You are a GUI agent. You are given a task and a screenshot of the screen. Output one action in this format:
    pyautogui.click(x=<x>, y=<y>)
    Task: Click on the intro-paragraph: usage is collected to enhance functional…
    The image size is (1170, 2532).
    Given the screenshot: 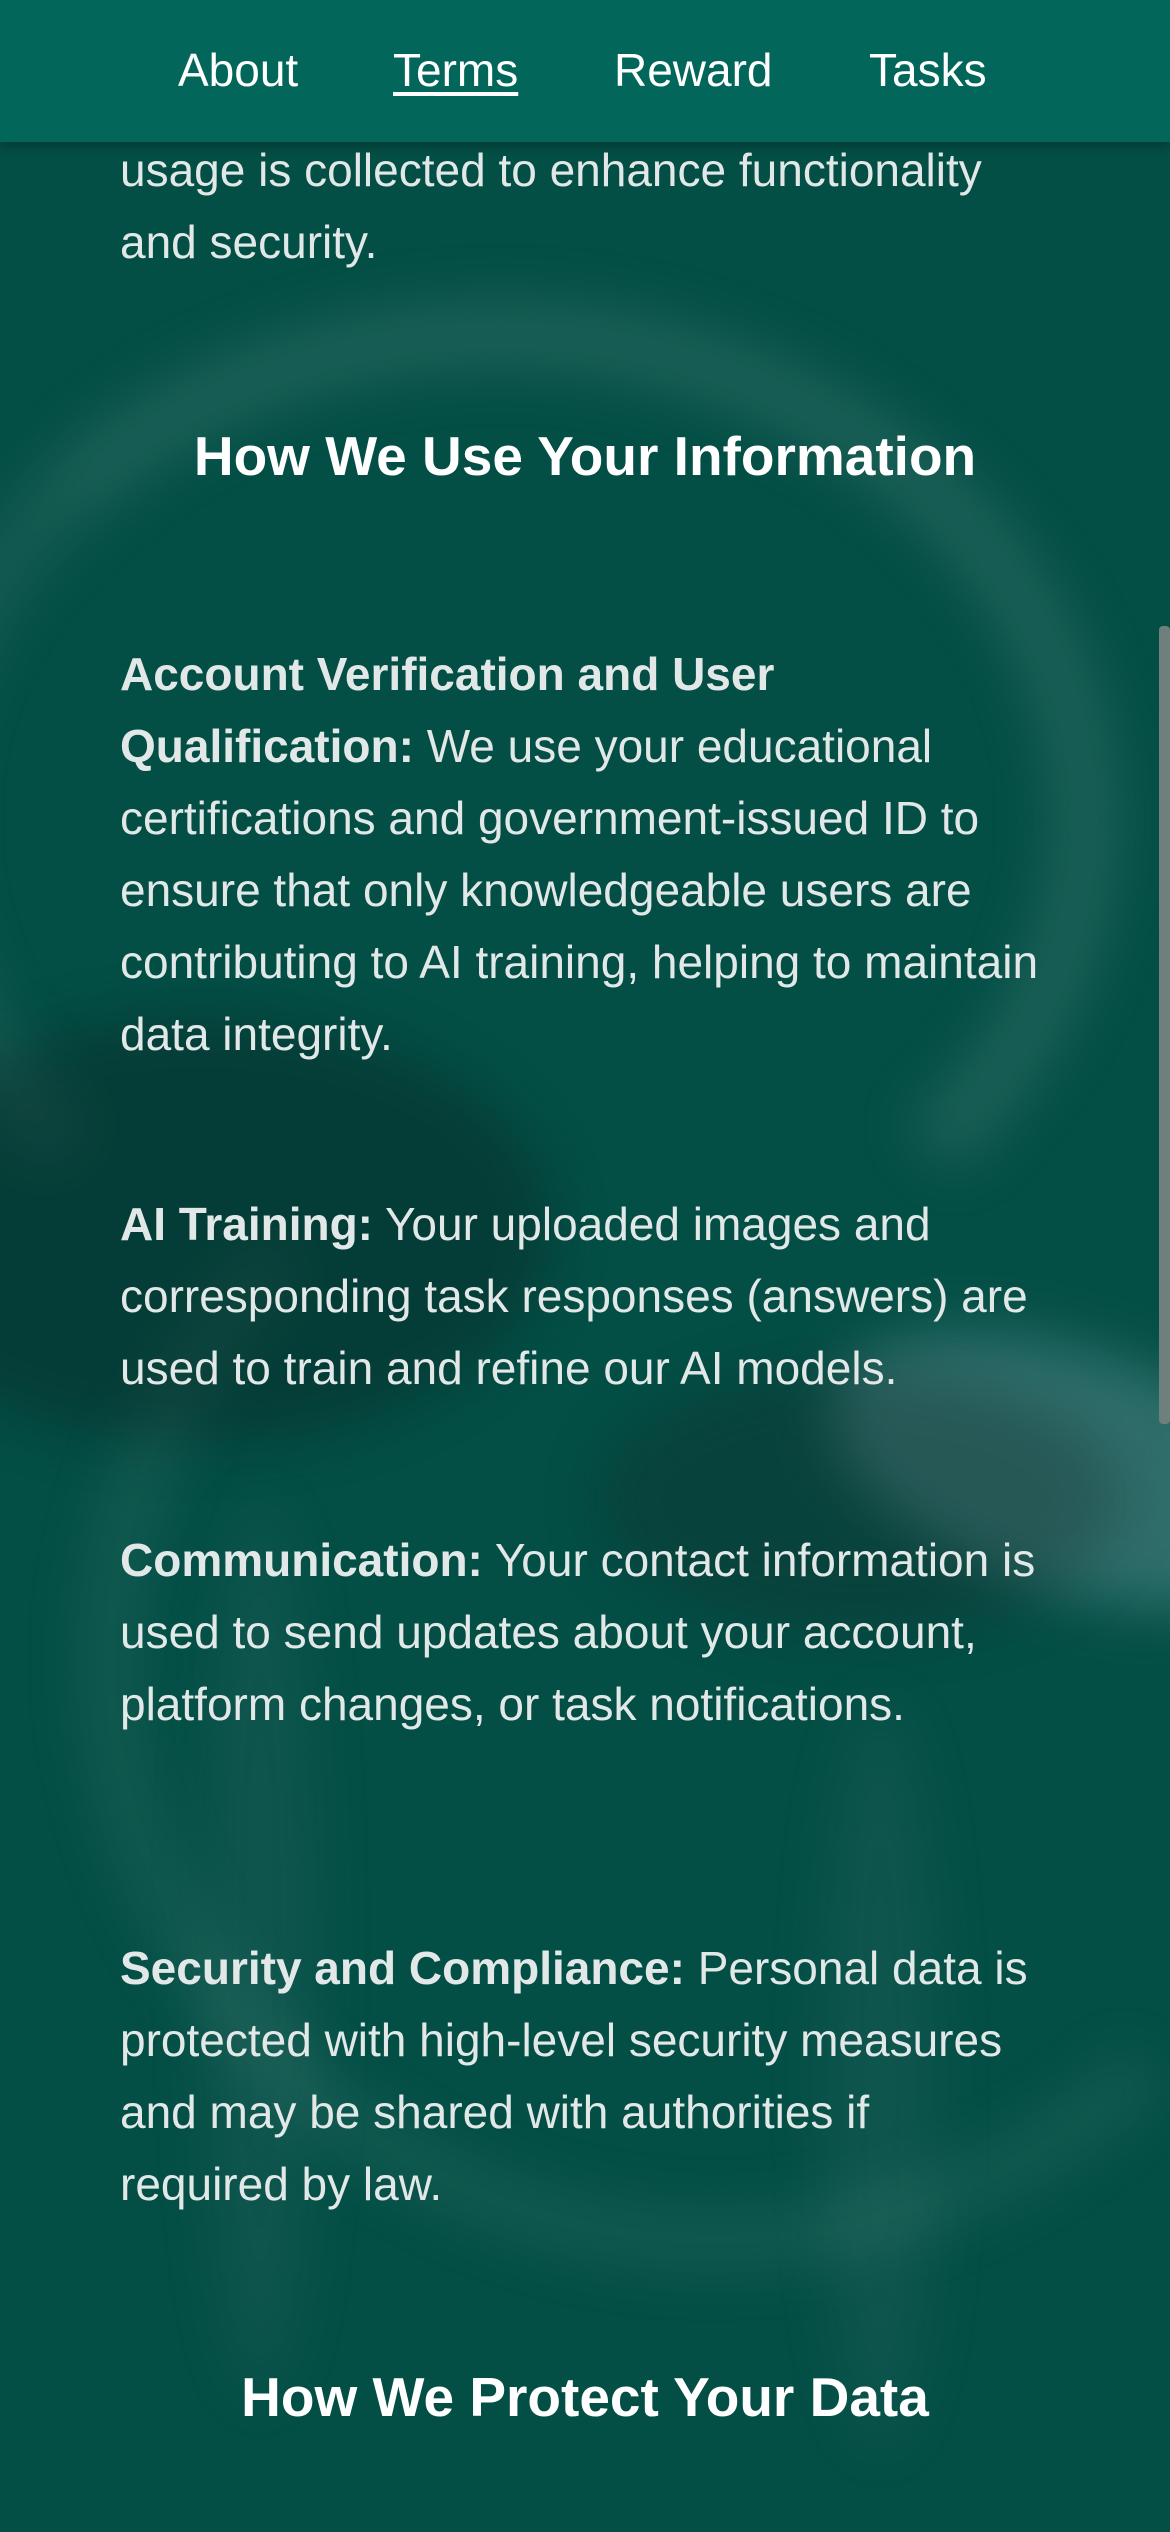 What is the action you would take?
    pyautogui.click(x=551, y=206)
    